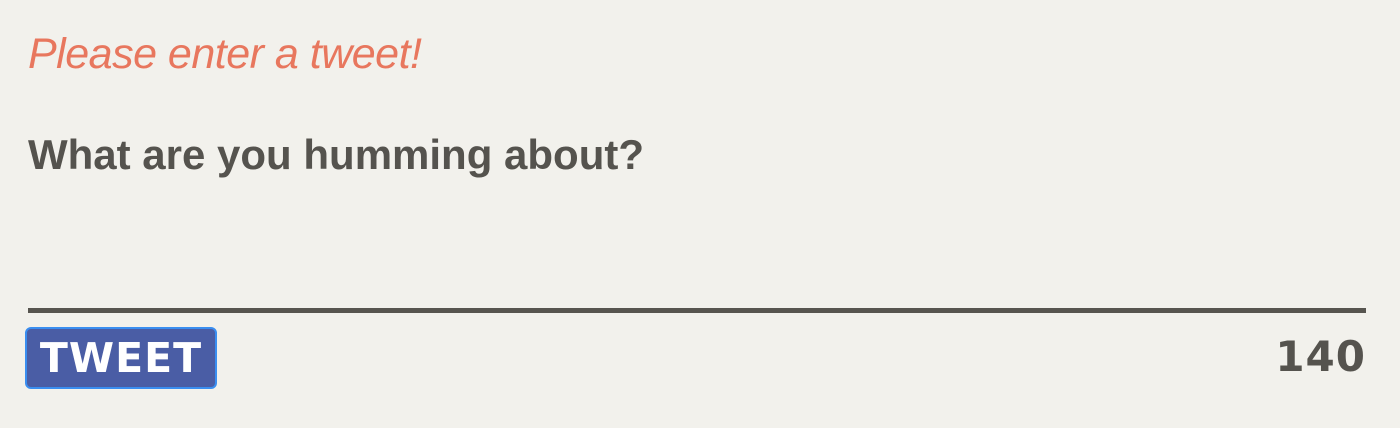  I want to click on composer-divider, so click(697, 310).